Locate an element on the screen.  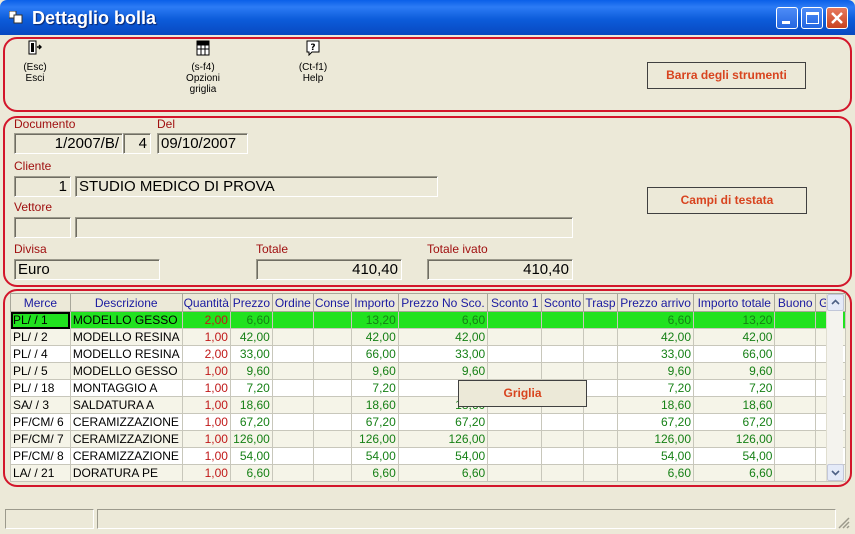
grid-column-header: Merce is located at coordinates (40, 302).